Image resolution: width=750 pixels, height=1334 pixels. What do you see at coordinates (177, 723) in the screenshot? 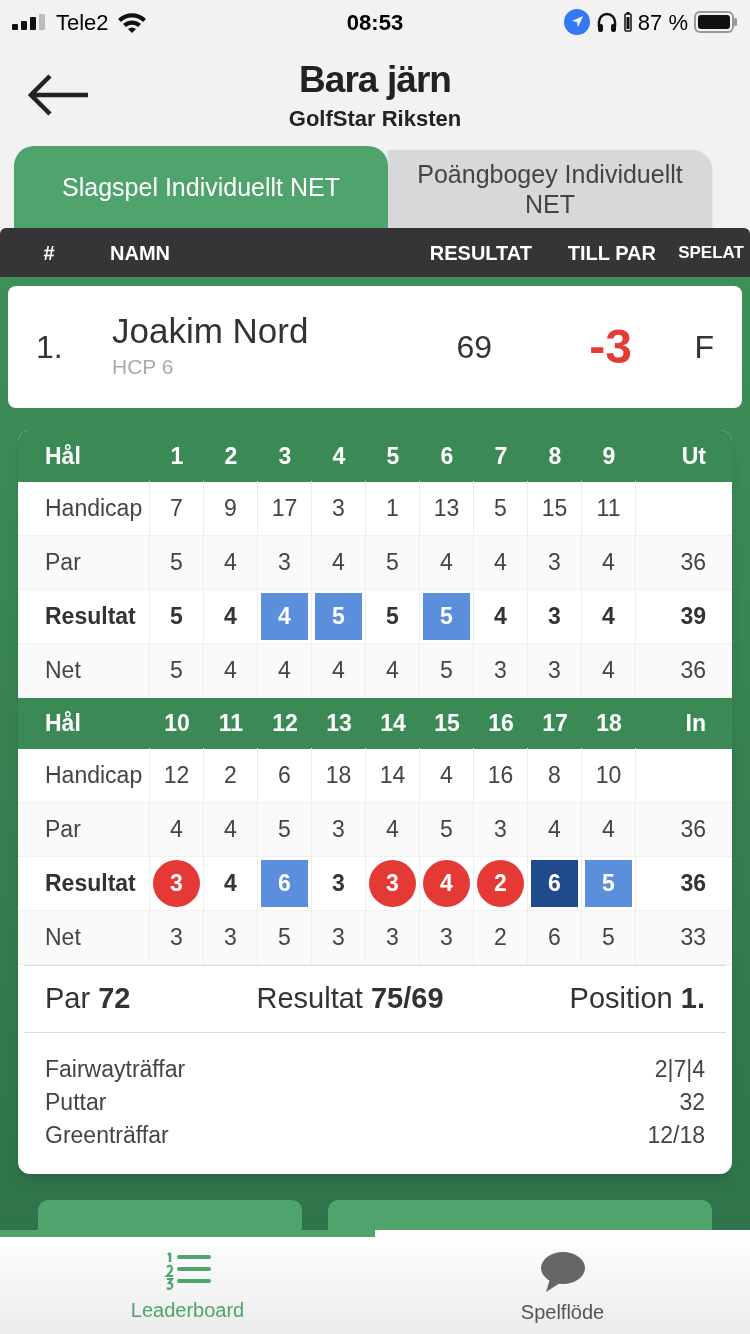
I see `hole-header: 10` at bounding box center [177, 723].